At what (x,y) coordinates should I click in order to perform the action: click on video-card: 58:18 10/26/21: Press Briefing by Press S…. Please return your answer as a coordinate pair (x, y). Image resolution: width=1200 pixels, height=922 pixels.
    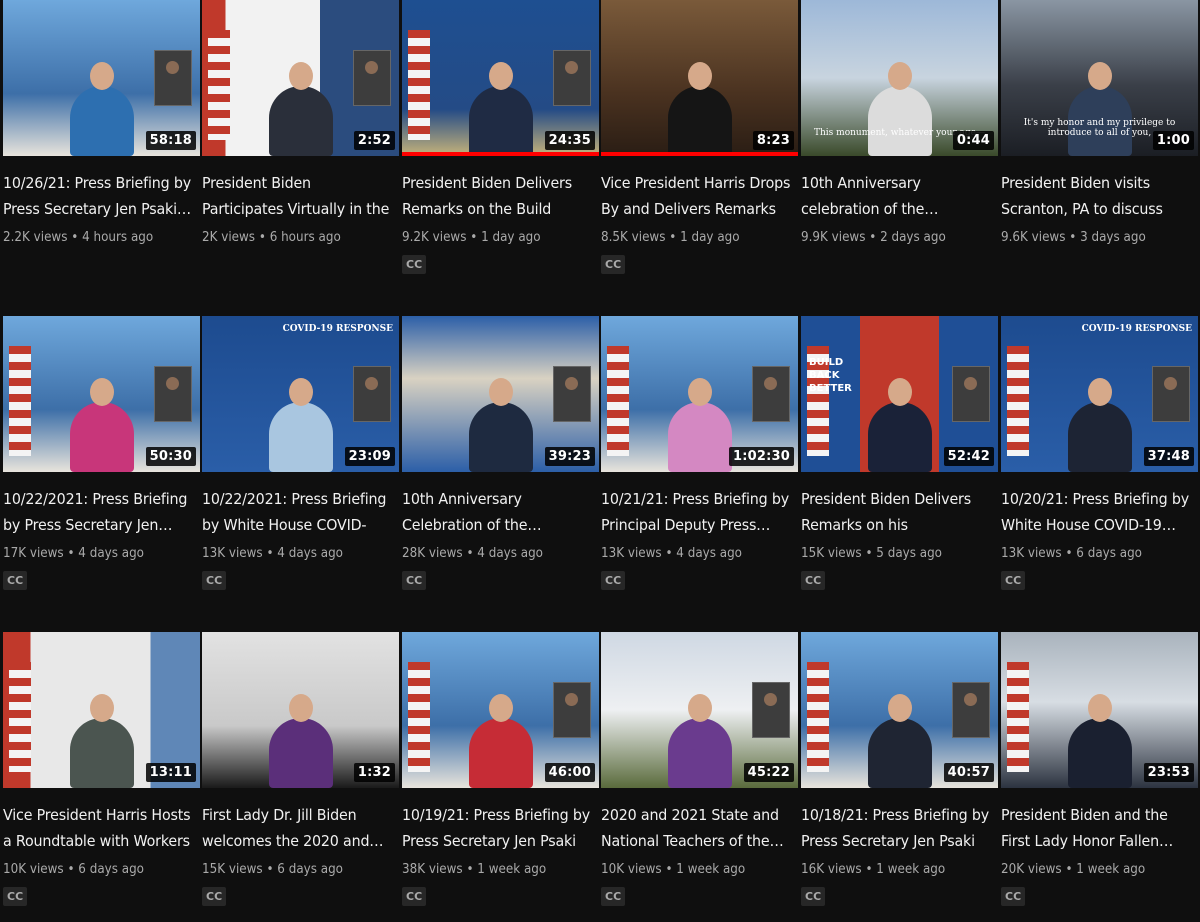
    Looking at the image, I should click on (101, 122).